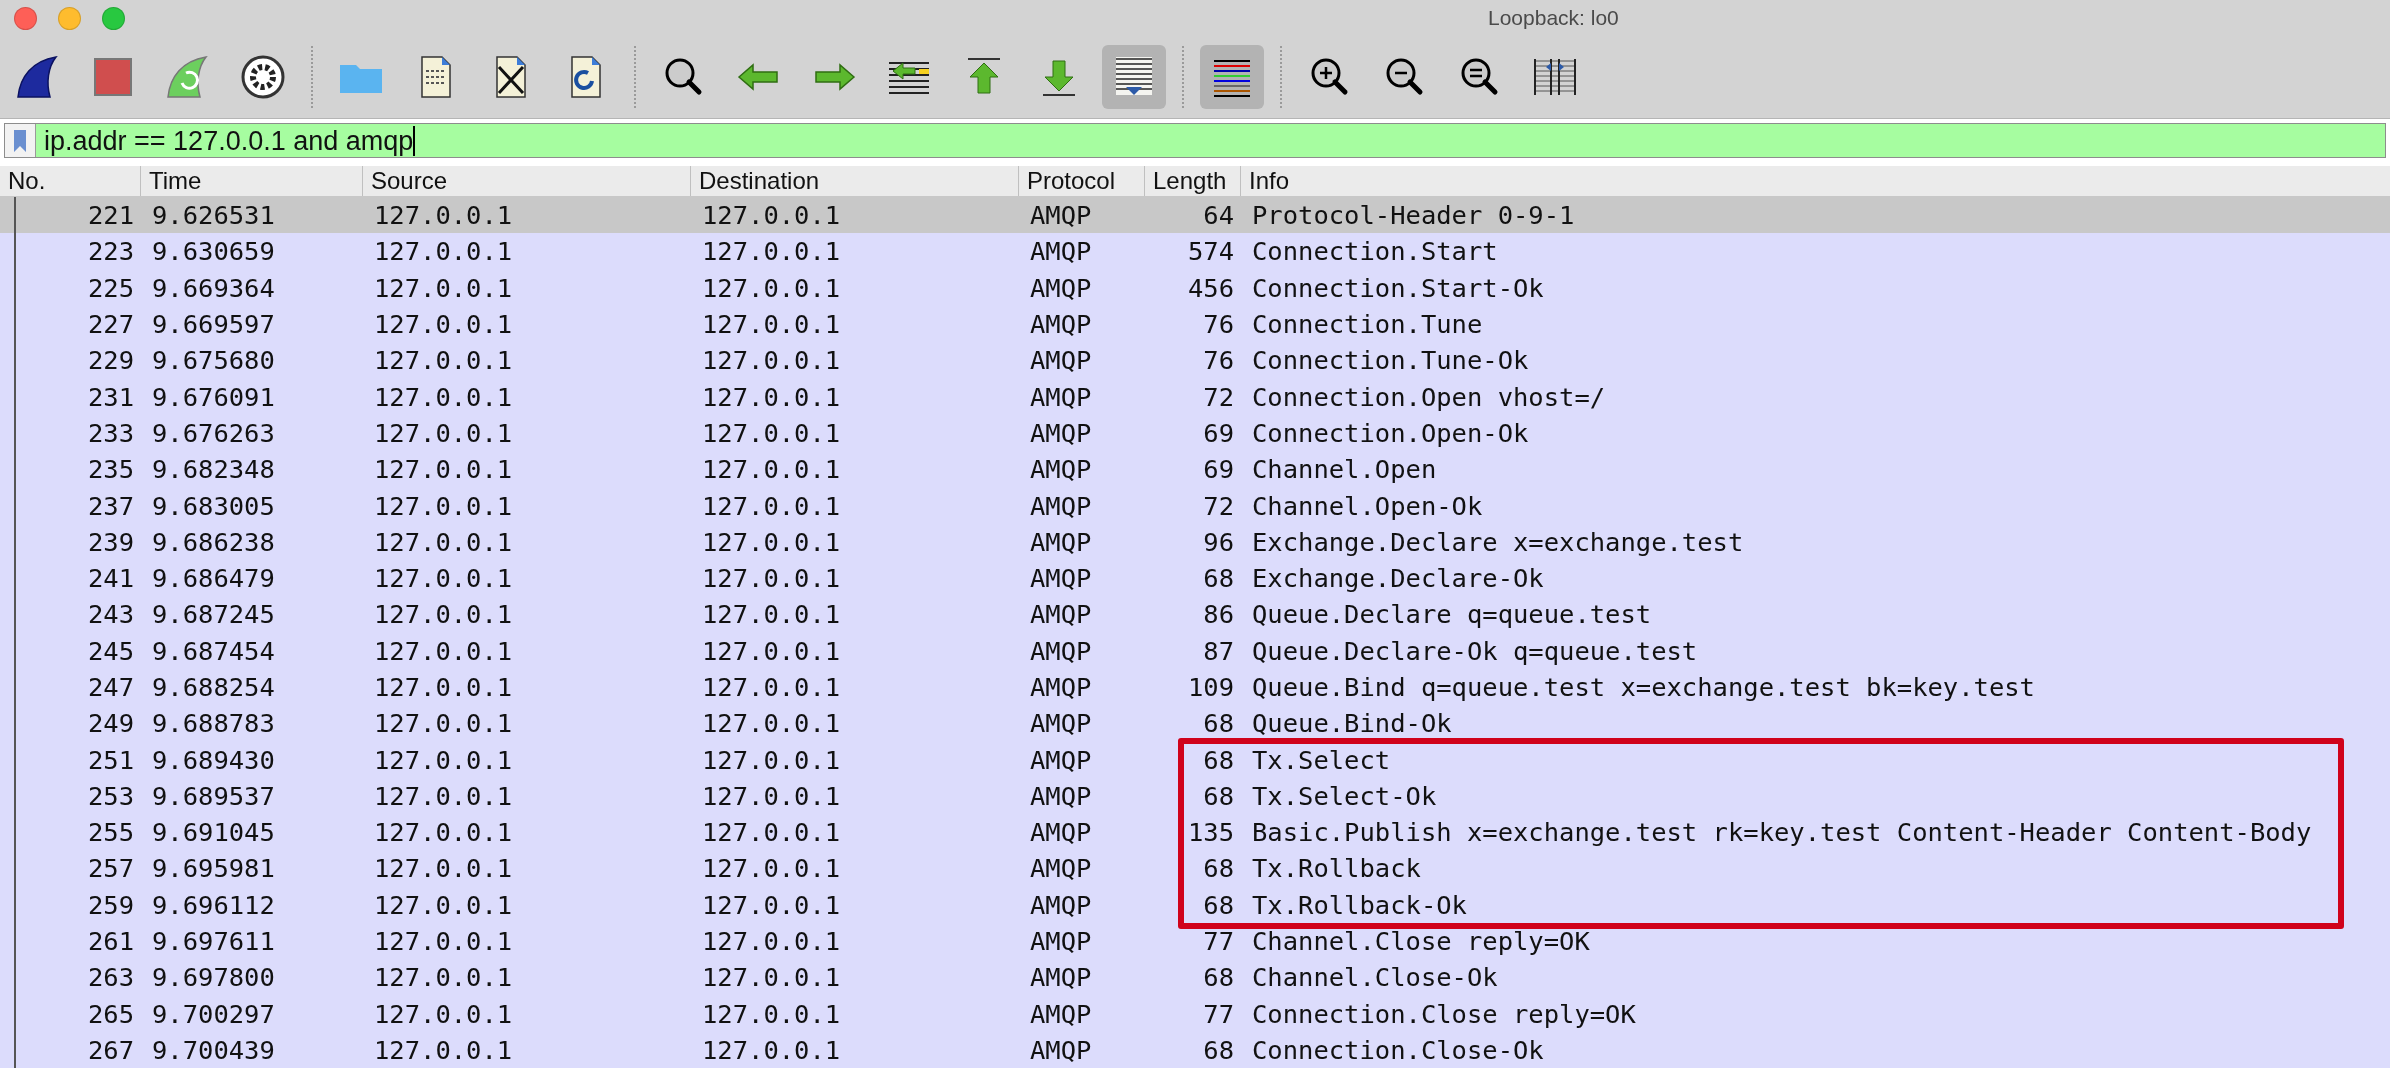 Image resolution: width=2390 pixels, height=1070 pixels. I want to click on packet-row: 237 9.683005 127.0.0.1 127.0.0.1 AMQP 72 Channel.Open-Ok, so click(1195, 505).